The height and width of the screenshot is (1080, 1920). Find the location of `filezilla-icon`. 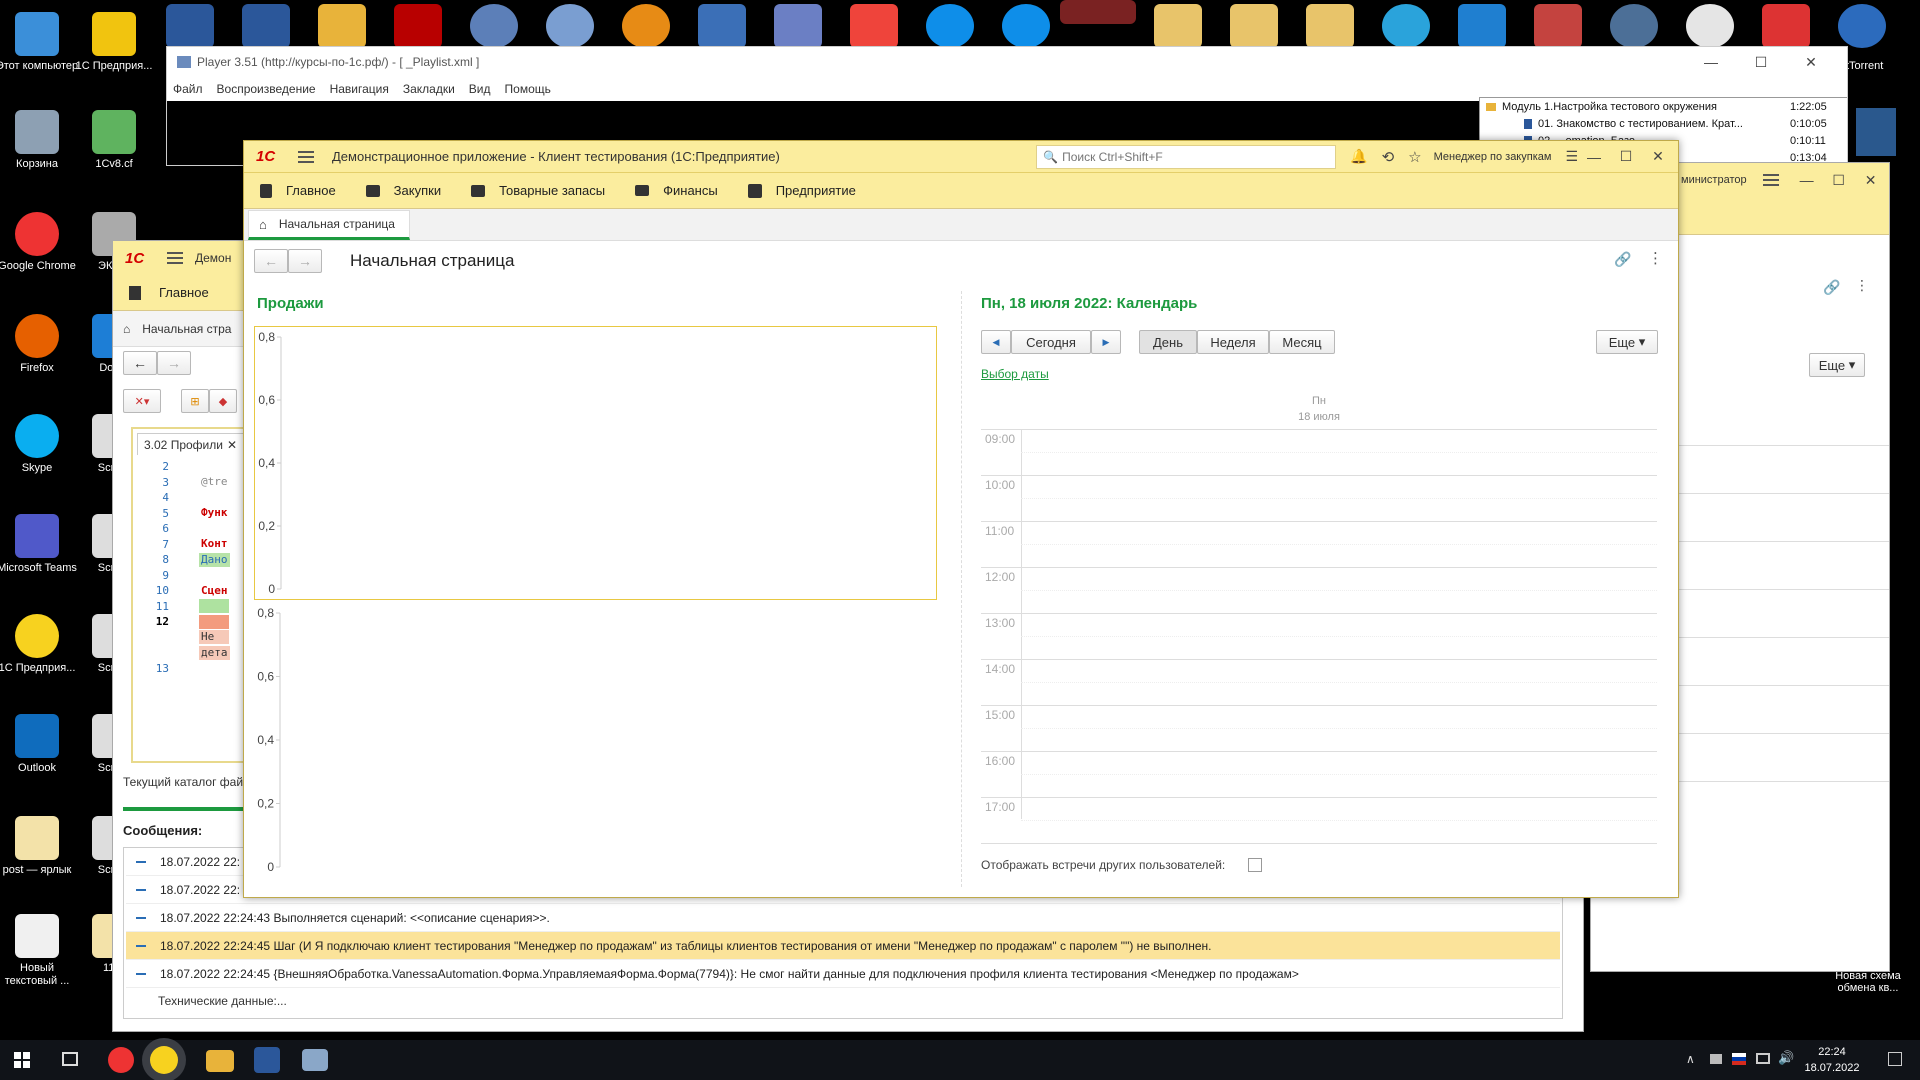

filezilla-icon is located at coordinates (418, 26).